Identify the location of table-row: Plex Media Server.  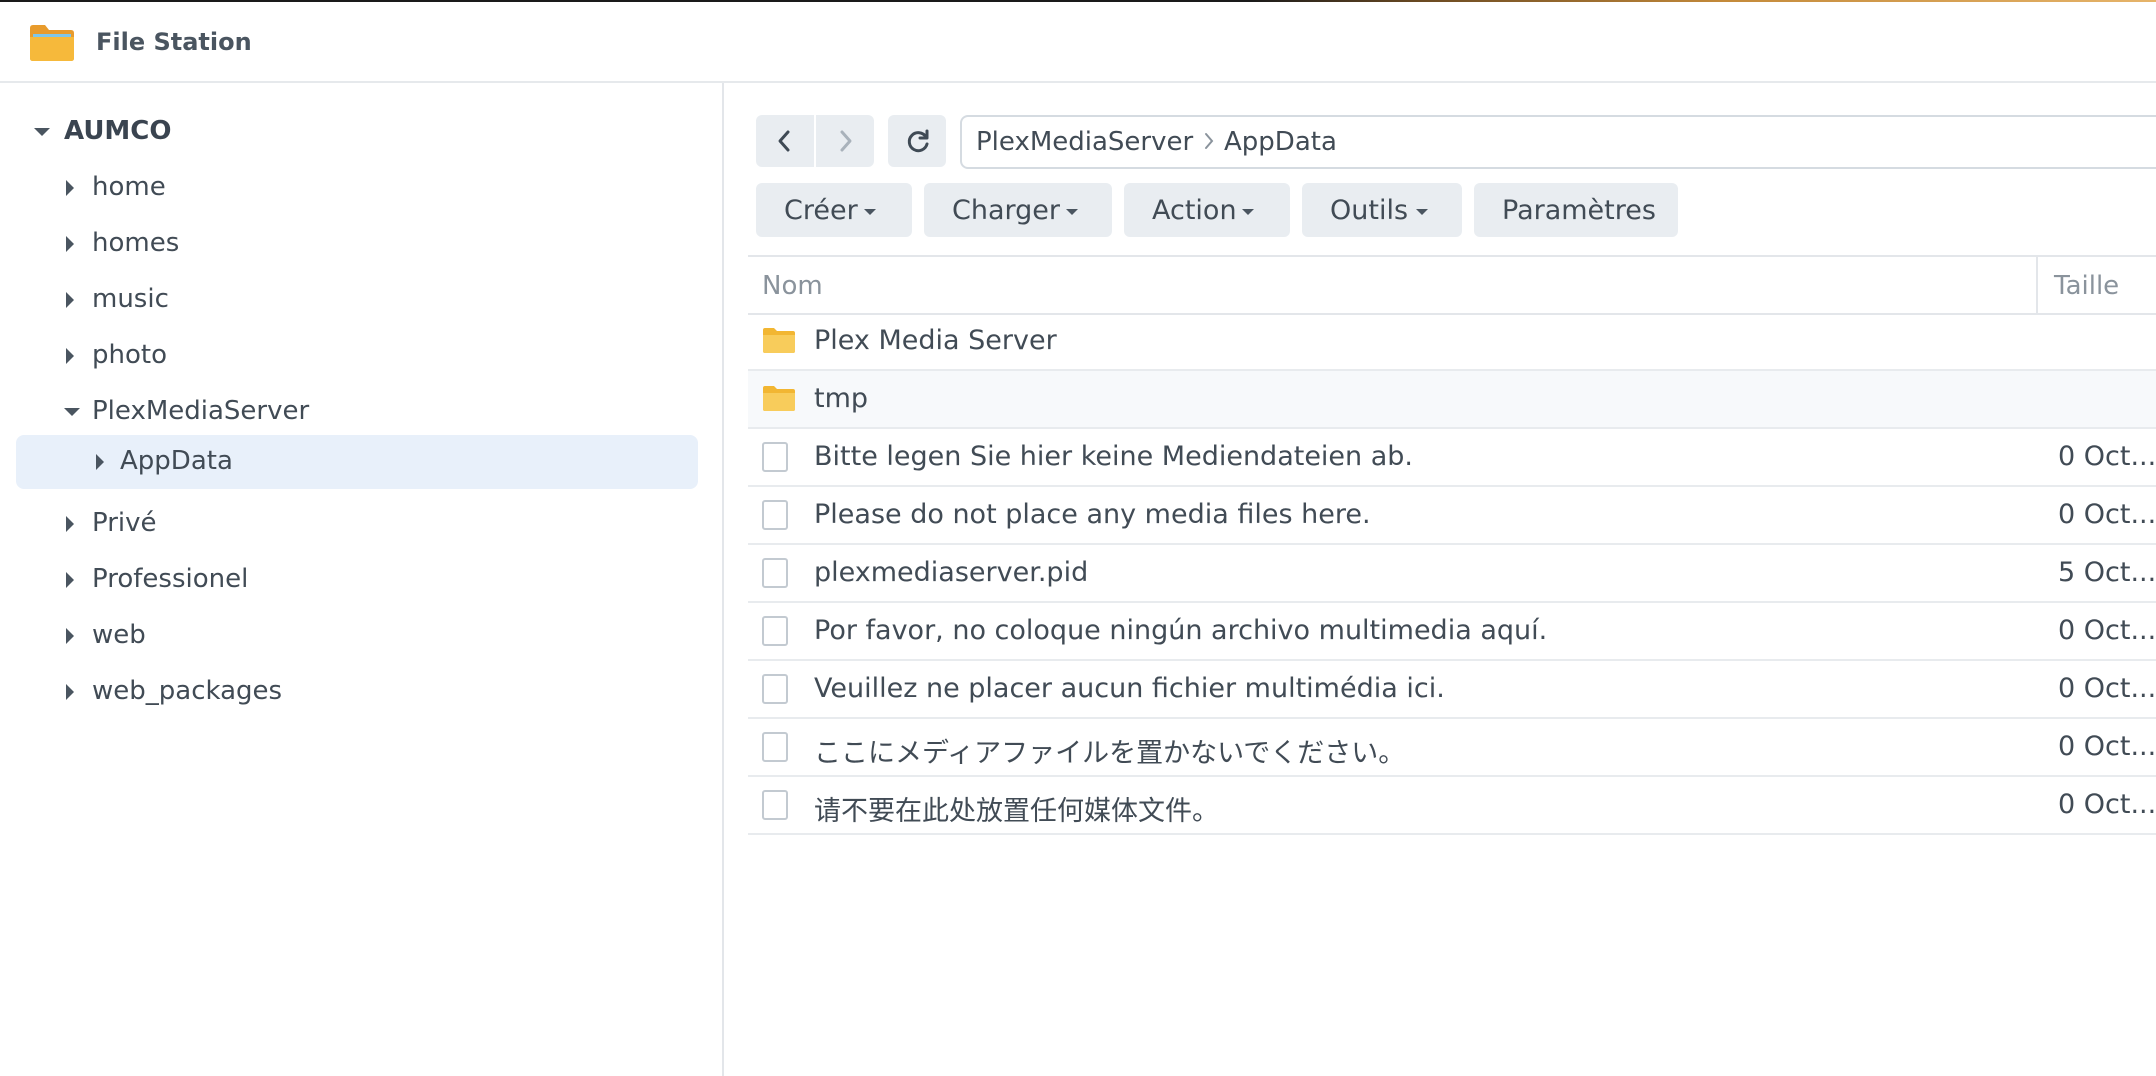
(1452, 342).